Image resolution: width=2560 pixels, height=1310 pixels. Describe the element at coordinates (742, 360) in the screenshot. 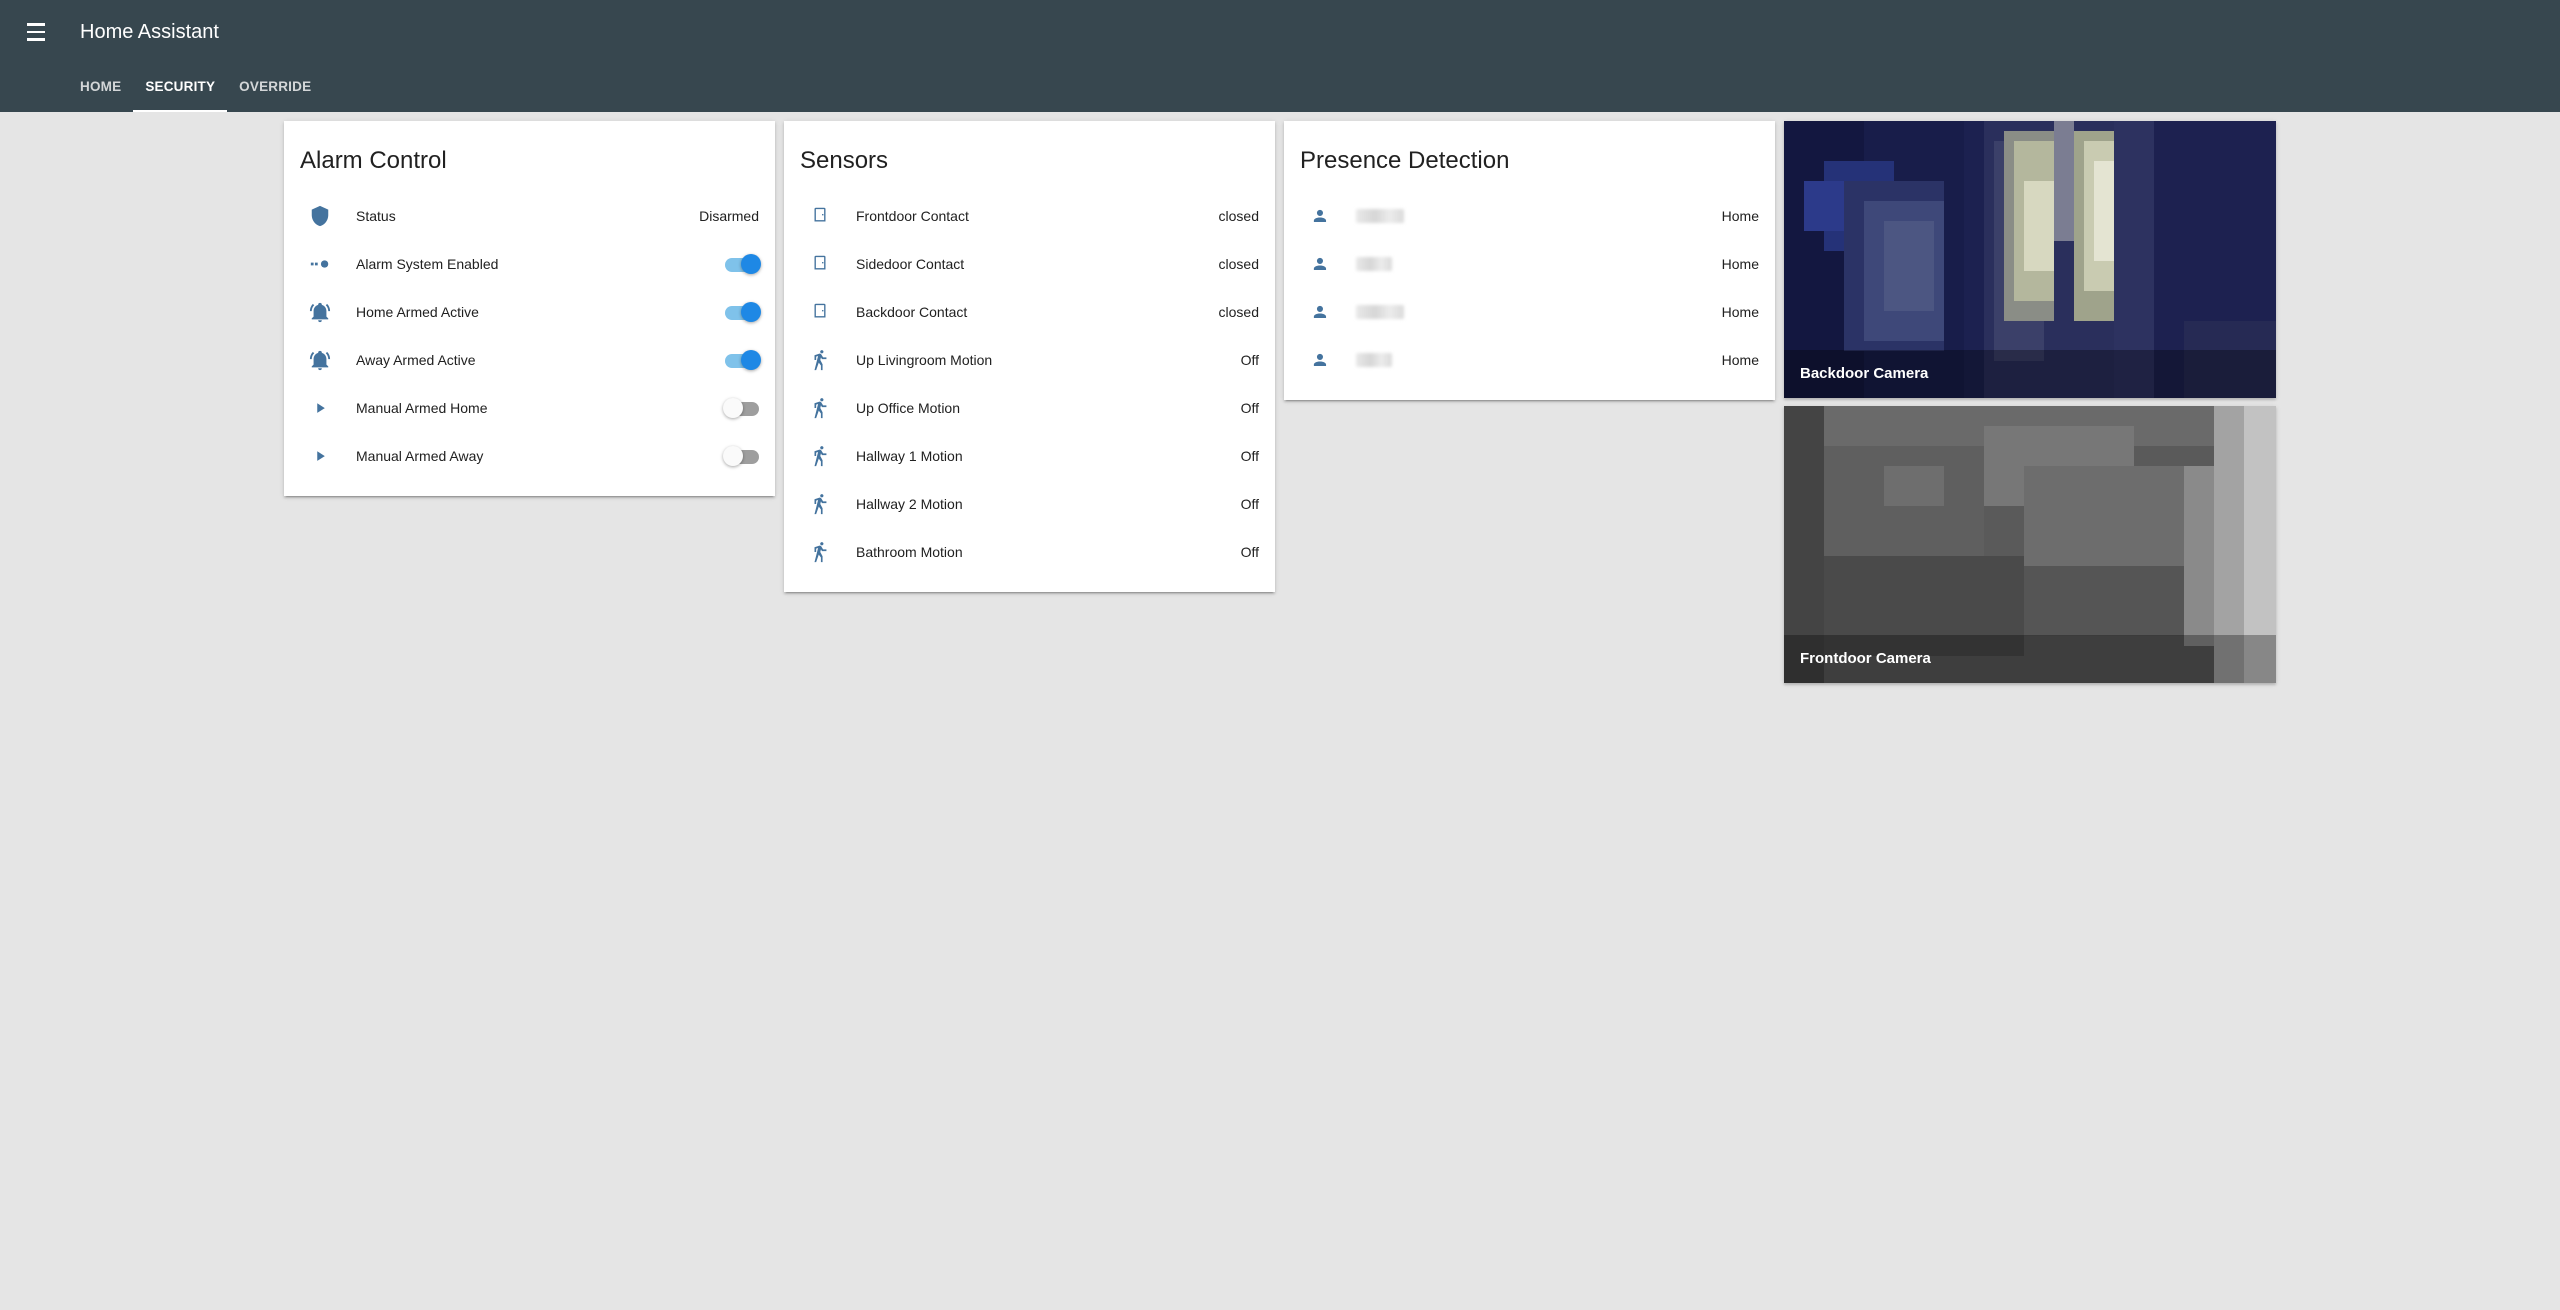

I see `away-armed-active-toggle` at that location.